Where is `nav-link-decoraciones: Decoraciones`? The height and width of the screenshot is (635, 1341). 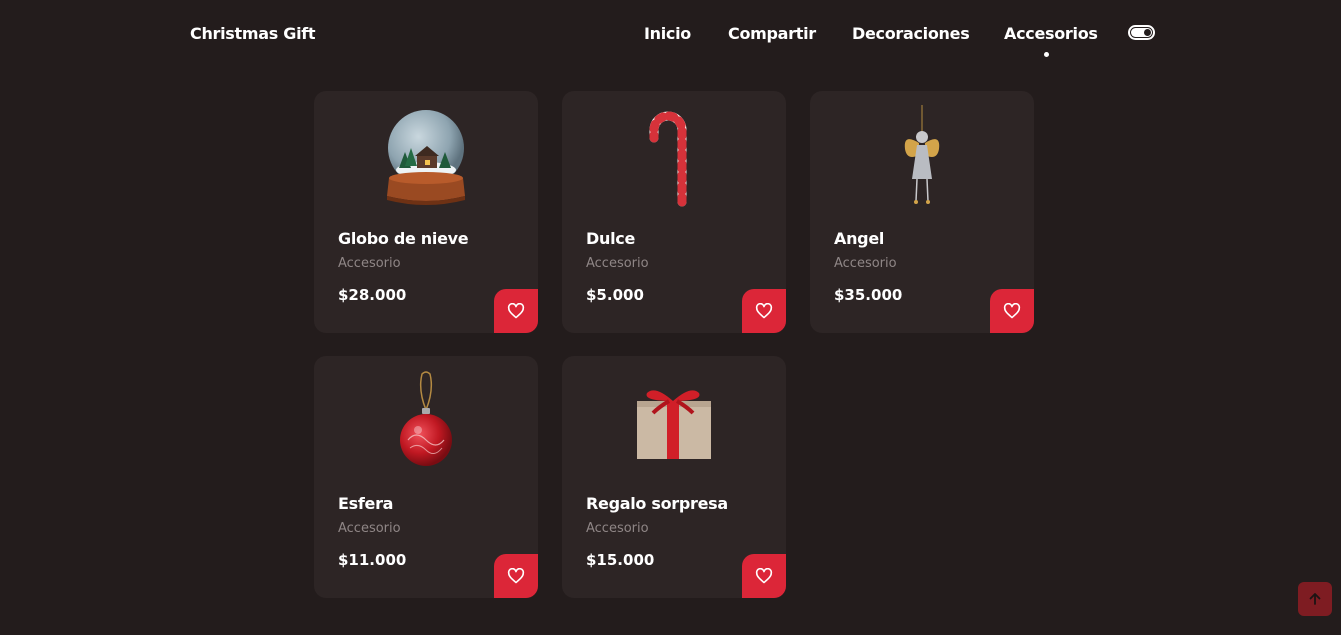 nav-link-decoraciones: Decoraciones is located at coordinates (911, 33).